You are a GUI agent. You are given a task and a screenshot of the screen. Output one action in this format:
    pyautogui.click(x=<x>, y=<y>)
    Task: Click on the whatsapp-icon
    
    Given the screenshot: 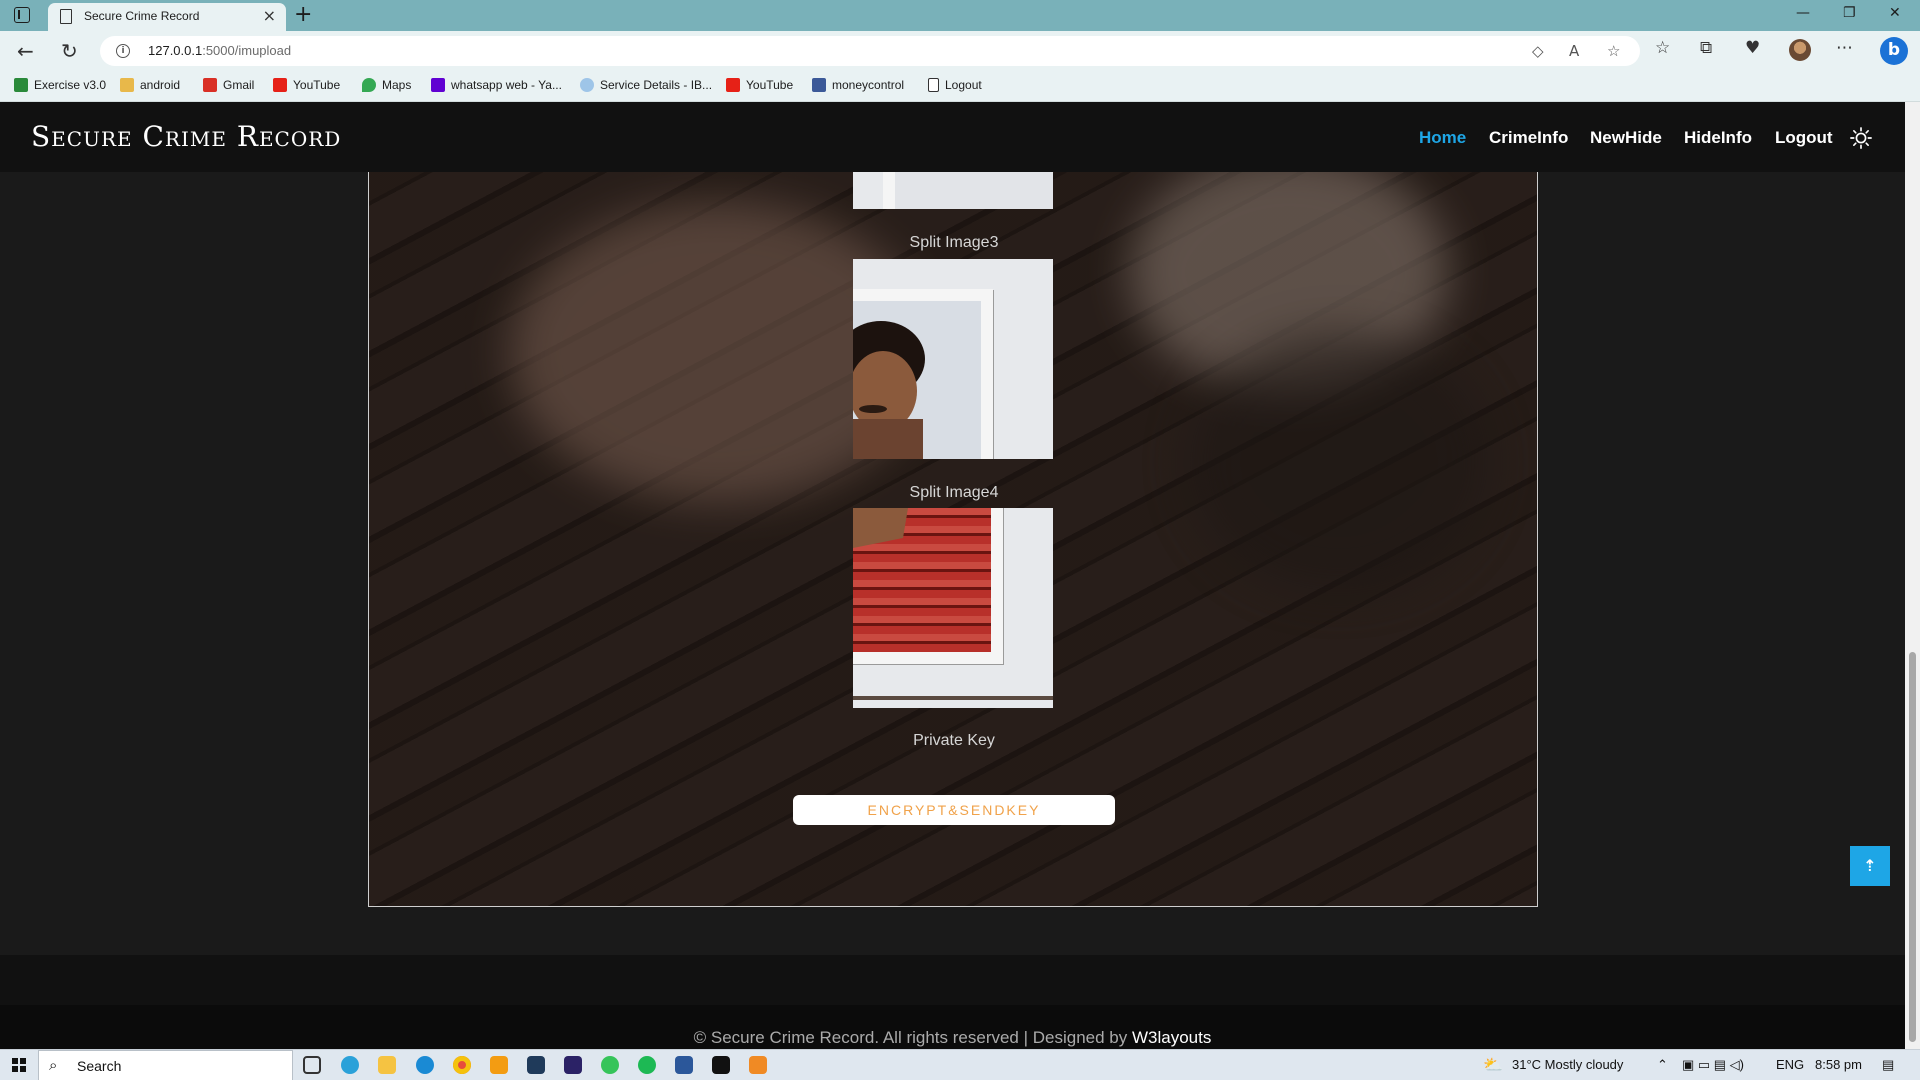 What is the action you would take?
    pyautogui.click(x=610, y=1065)
    